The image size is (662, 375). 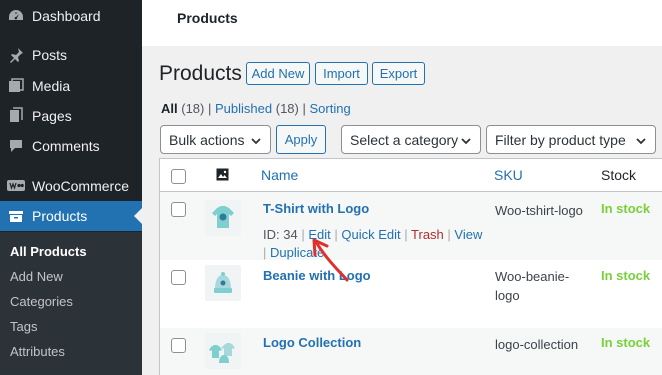 I want to click on select-all-checkbox, so click(x=178, y=176).